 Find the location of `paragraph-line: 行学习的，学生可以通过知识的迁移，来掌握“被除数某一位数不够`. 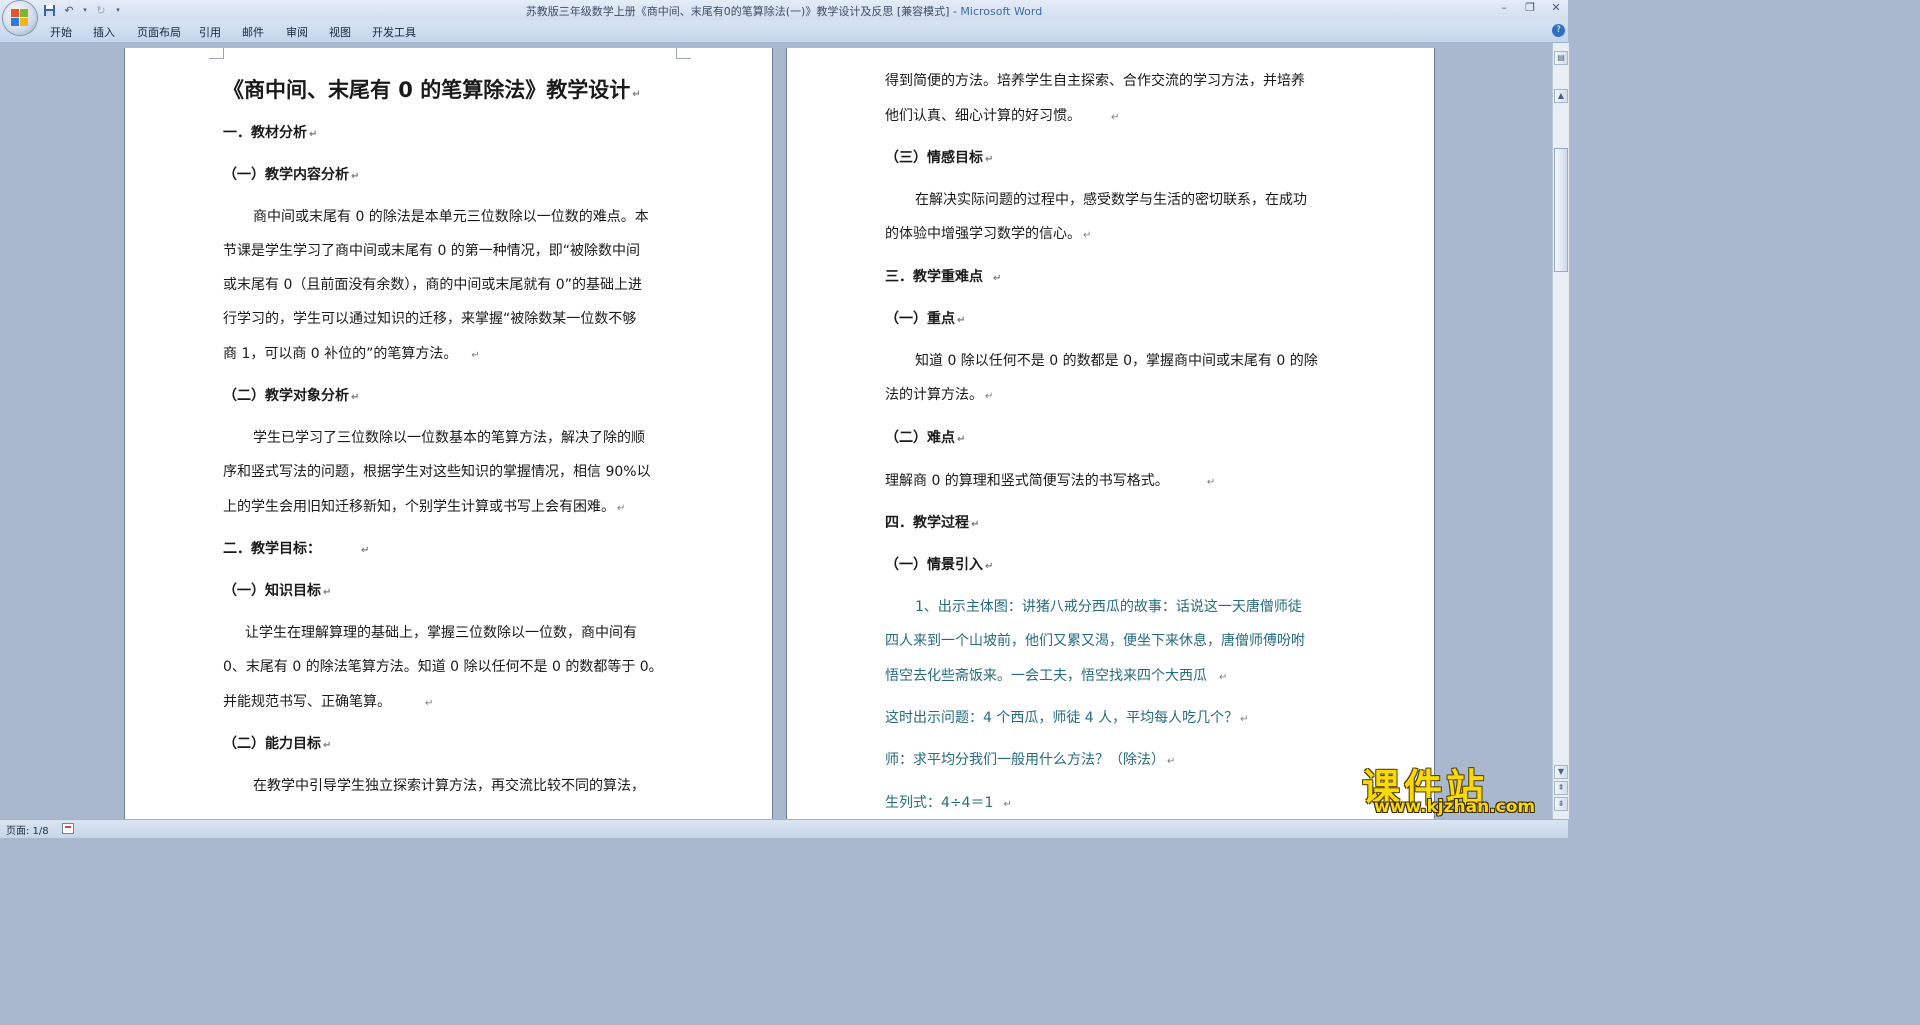

paragraph-line: 行学习的，学生可以通过知识的迁移，来掌握“被除数某一位数不够 is located at coordinates (430, 319).